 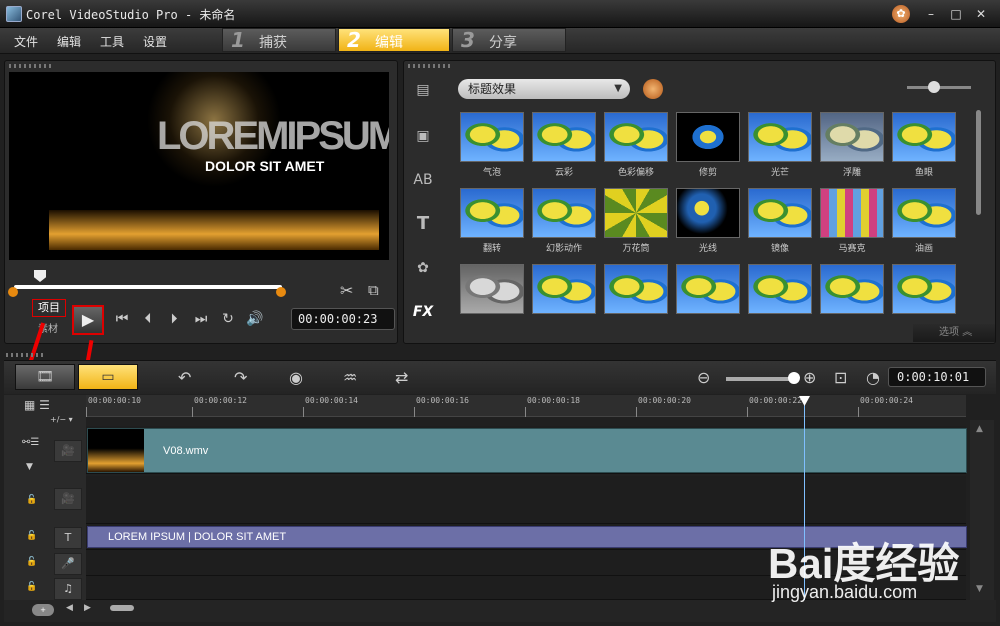 What do you see at coordinates (122, 319) in the screenshot?
I see `home-icon: ⏮` at bounding box center [122, 319].